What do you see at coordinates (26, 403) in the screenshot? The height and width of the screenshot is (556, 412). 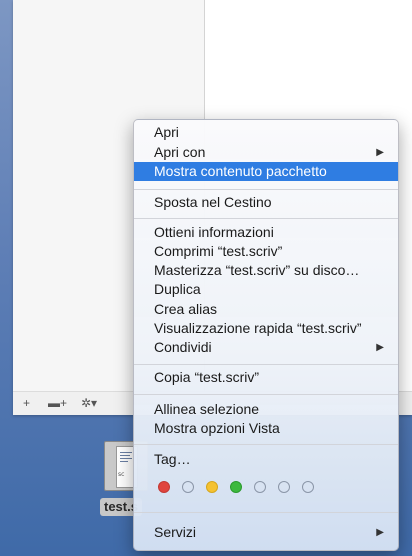 I see `add-button: +` at bounding box center [26, 403].